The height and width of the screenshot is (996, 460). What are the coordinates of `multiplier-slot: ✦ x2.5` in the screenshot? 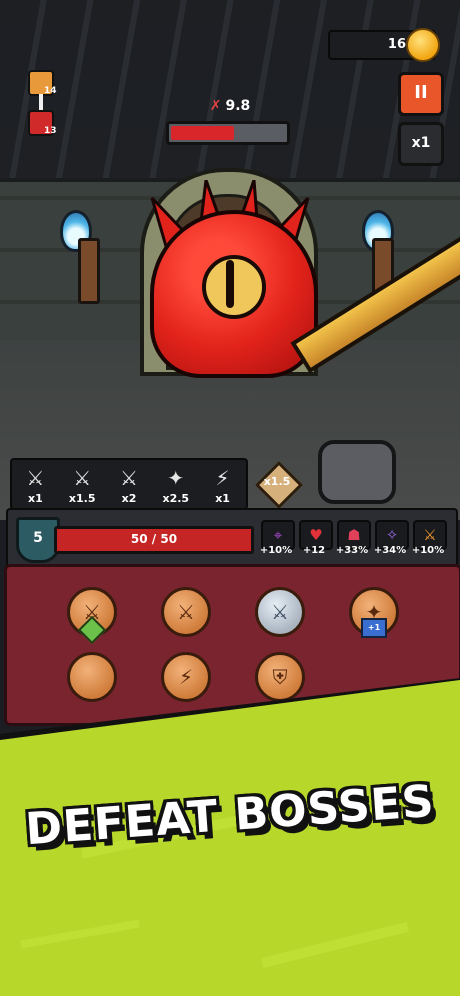 It's located at (175, 484).